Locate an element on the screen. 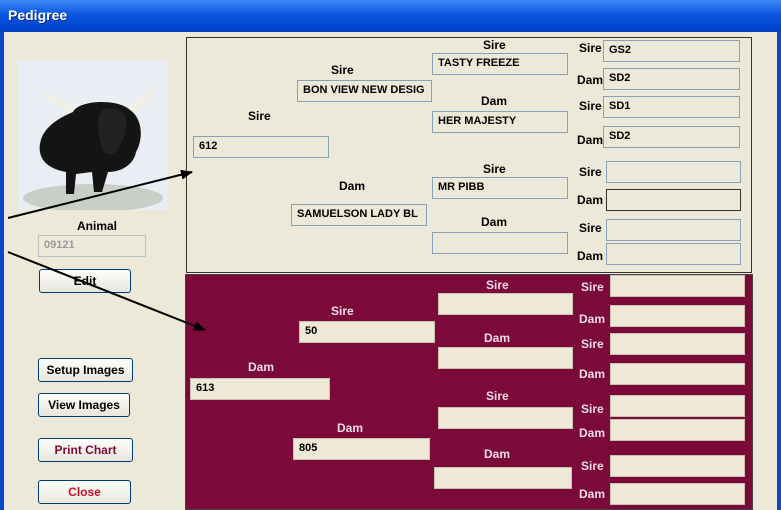  sire-field: 612 is located at coordinates (261, 147).